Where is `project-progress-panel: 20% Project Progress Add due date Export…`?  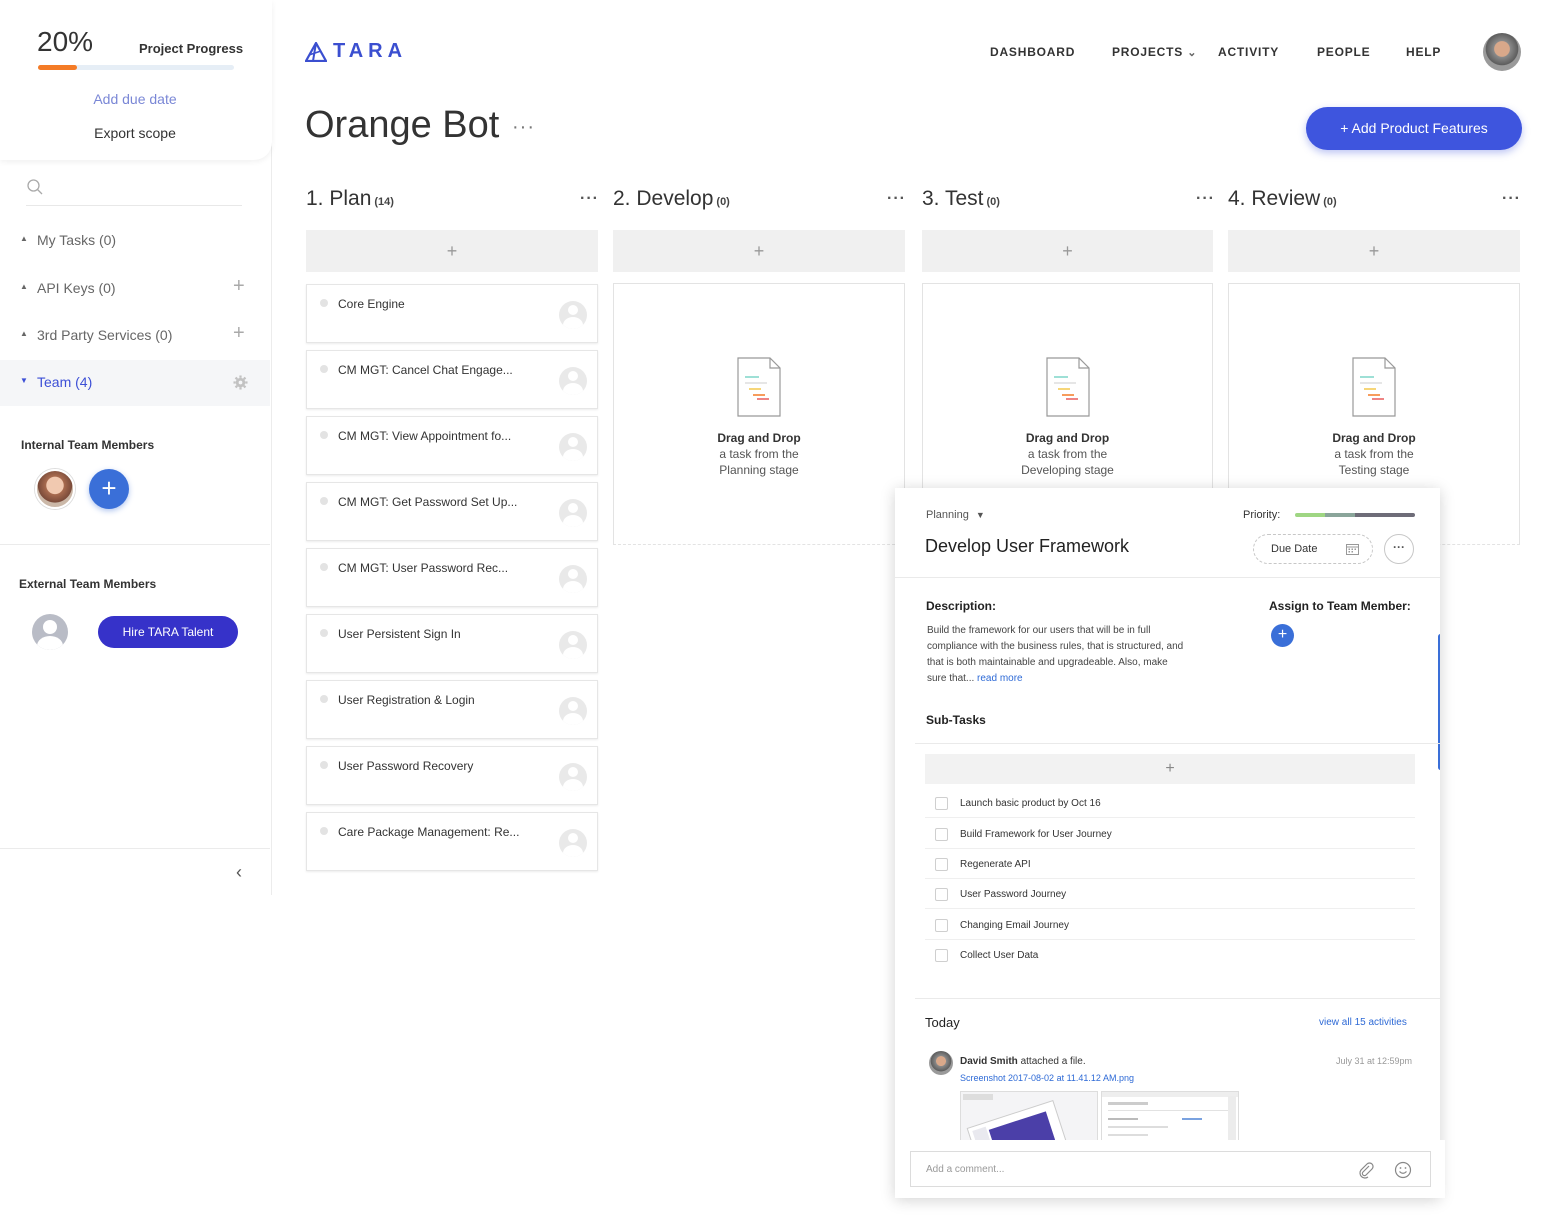 project-progress-panel: 20% Project Progress Add due date Export… is located at coordinates (136, 80).